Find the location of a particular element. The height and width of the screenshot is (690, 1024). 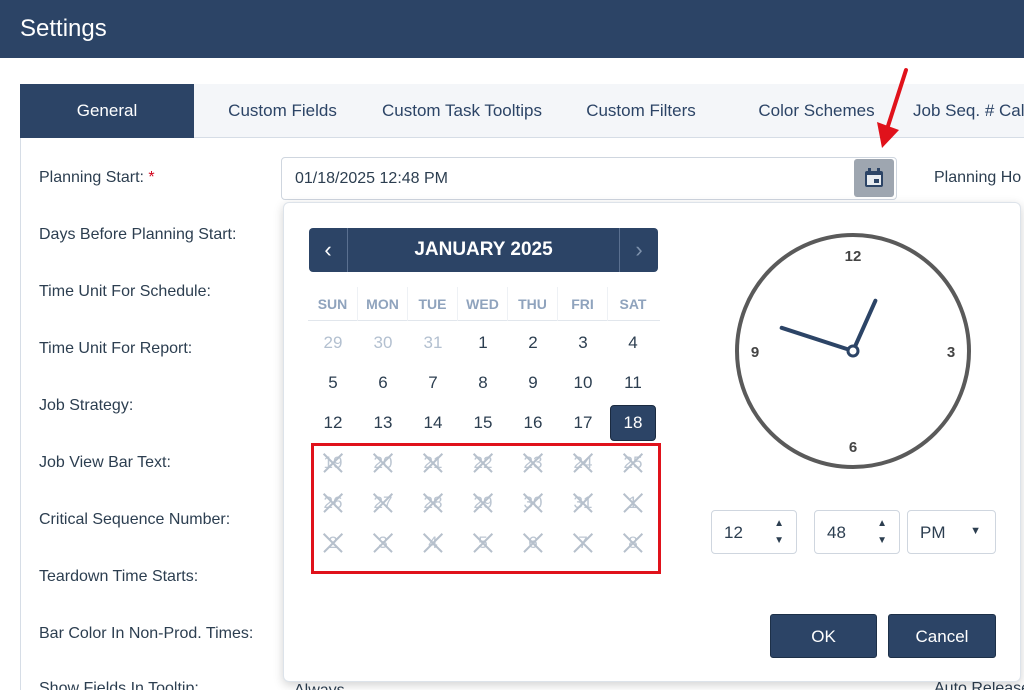

weekday-header: SUN MON TUE WED THU FRI SAT is located at coordinates (484, 304).